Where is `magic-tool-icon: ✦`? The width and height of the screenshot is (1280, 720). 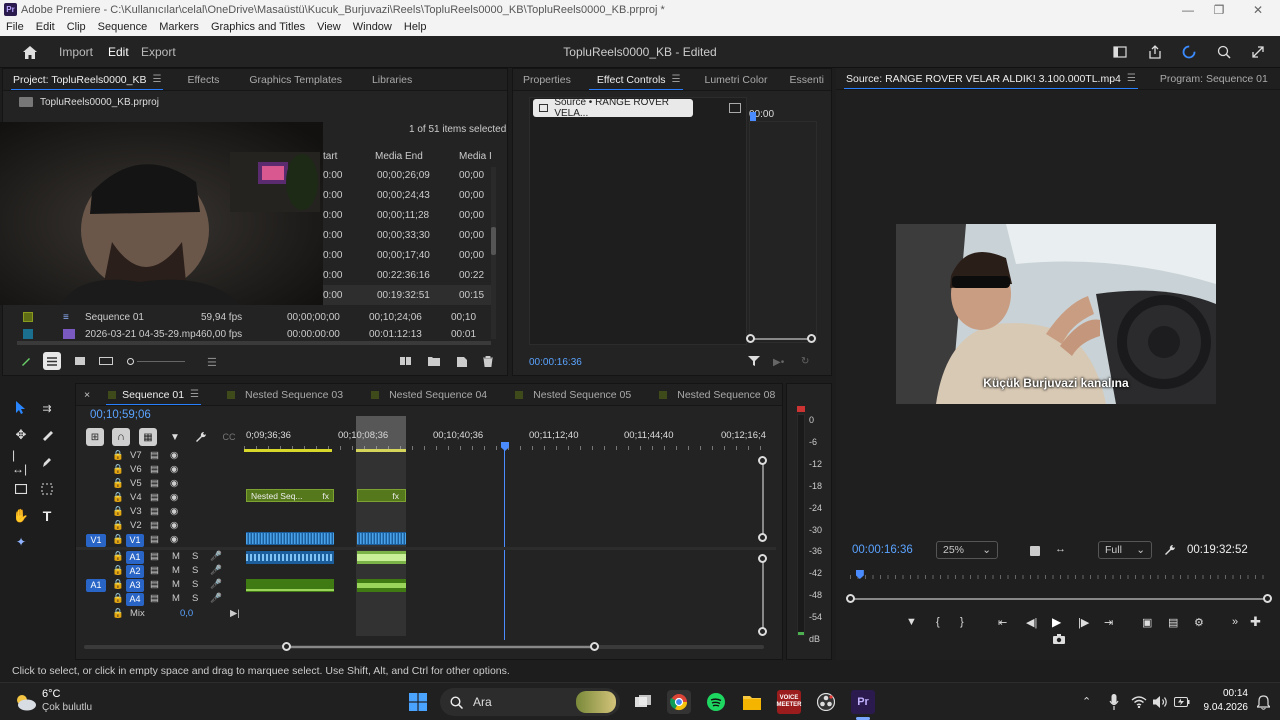 magic-tool-icon: ✦ is located at coordinates (21, 542).